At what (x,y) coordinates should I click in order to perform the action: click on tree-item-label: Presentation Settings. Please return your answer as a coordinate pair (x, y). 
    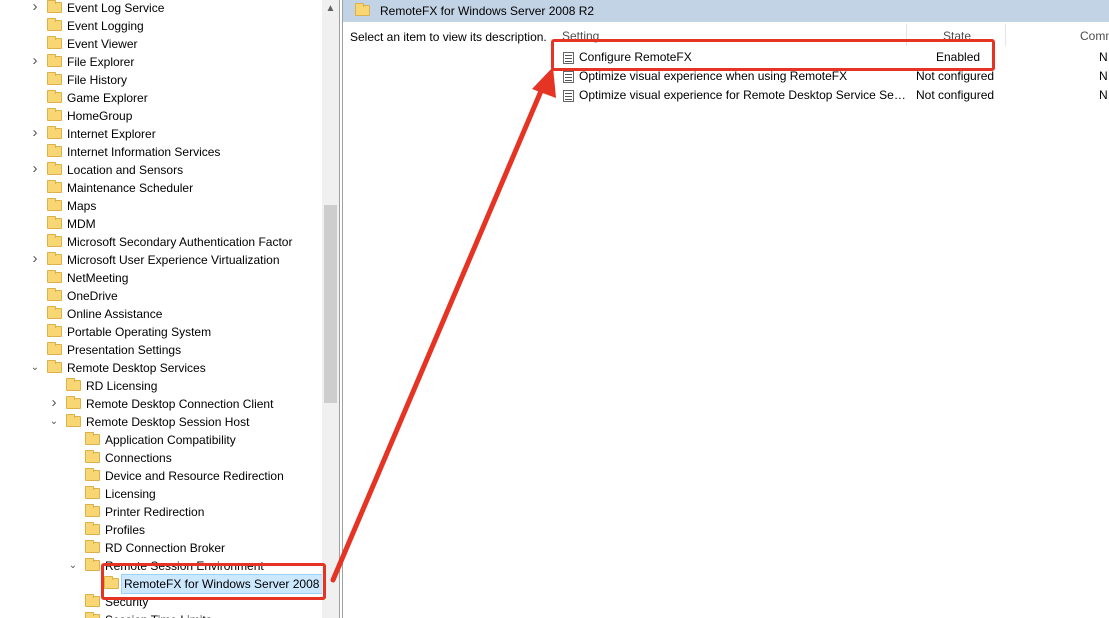
    Looking at the image, I should click on (124, 350).